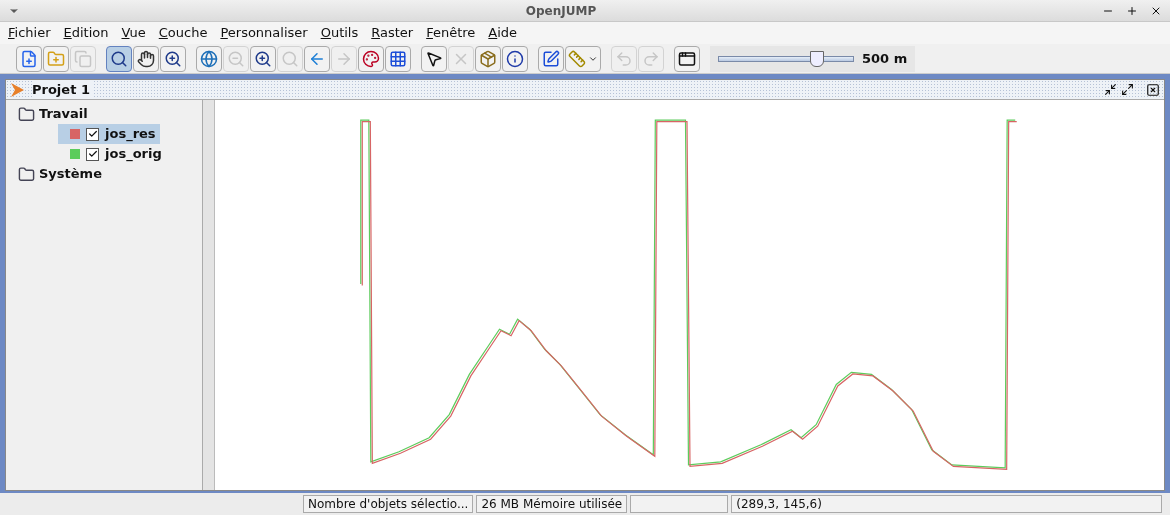 The image size is (1170, 515). Describe the element at coordinates (451, 33) in the screenshot. I see `menu-item: Fenêtre` at that location.